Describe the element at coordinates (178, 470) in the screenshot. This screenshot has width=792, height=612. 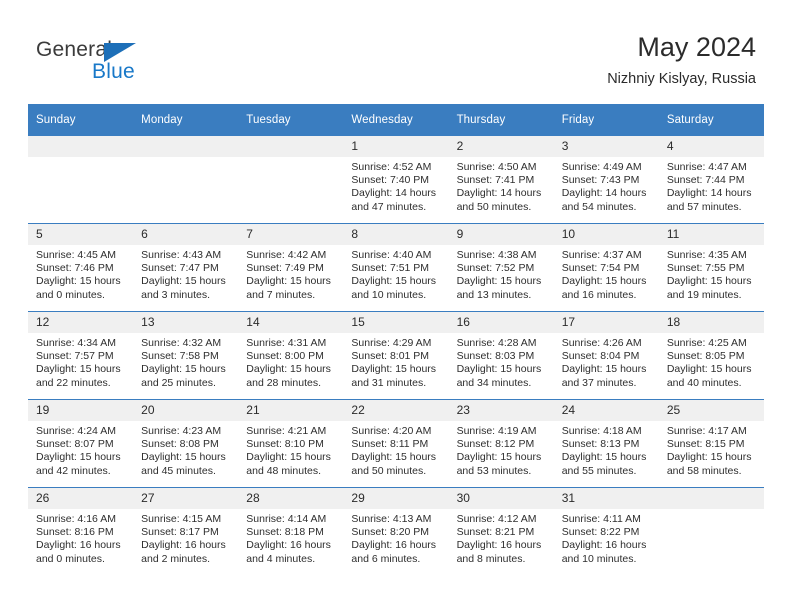
I see `daylight-text-line2: and 45 minutes.` at that location.